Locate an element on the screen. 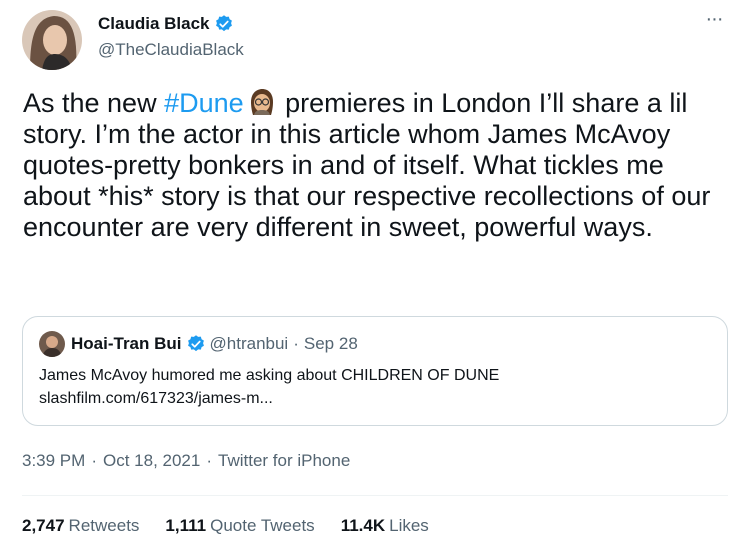 Image resolution: width=743 pixels, height=549 pixels. tweet-source: Twitter for iPhone is located at coordinates (284, 461).